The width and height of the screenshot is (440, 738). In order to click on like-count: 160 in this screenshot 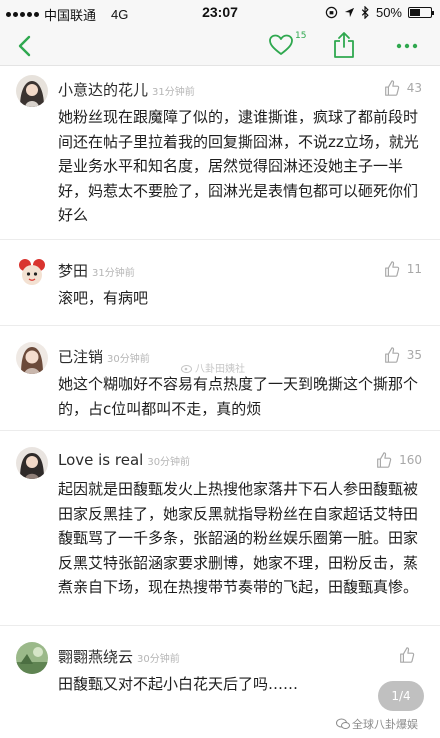, I will do `click(410, 460)`.